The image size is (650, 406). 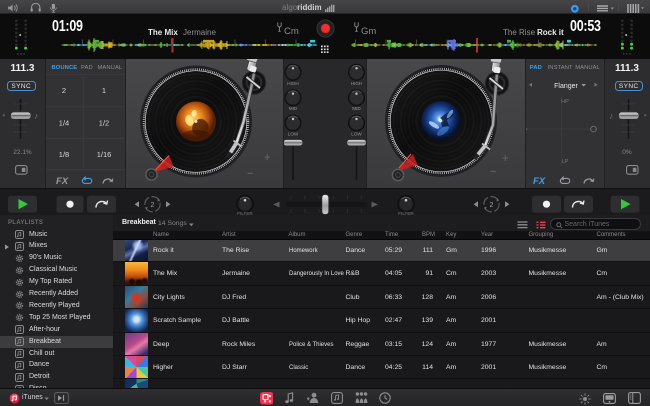 I want to click on svg-text: 1/8, so click(x=64, y=154).